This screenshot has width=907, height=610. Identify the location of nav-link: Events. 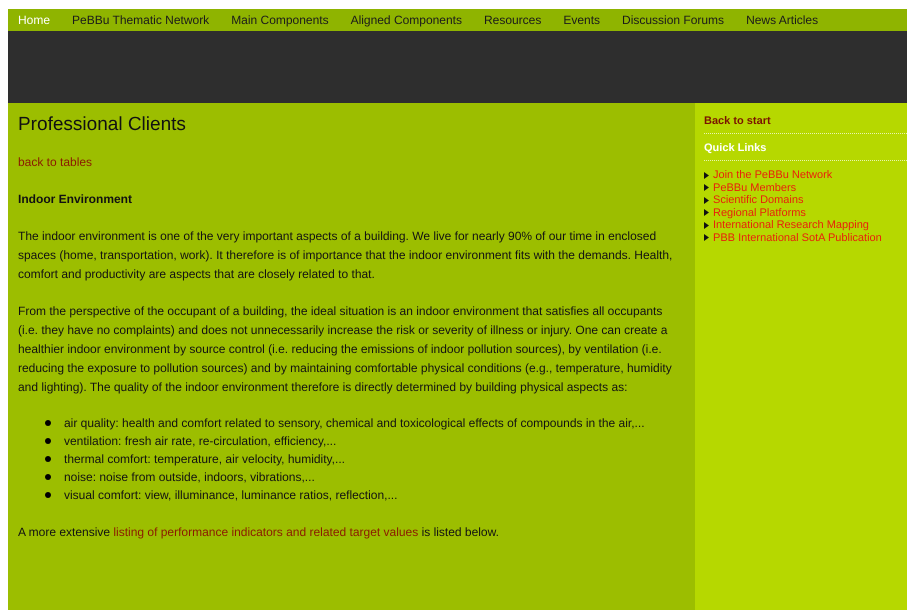
(582, 20).